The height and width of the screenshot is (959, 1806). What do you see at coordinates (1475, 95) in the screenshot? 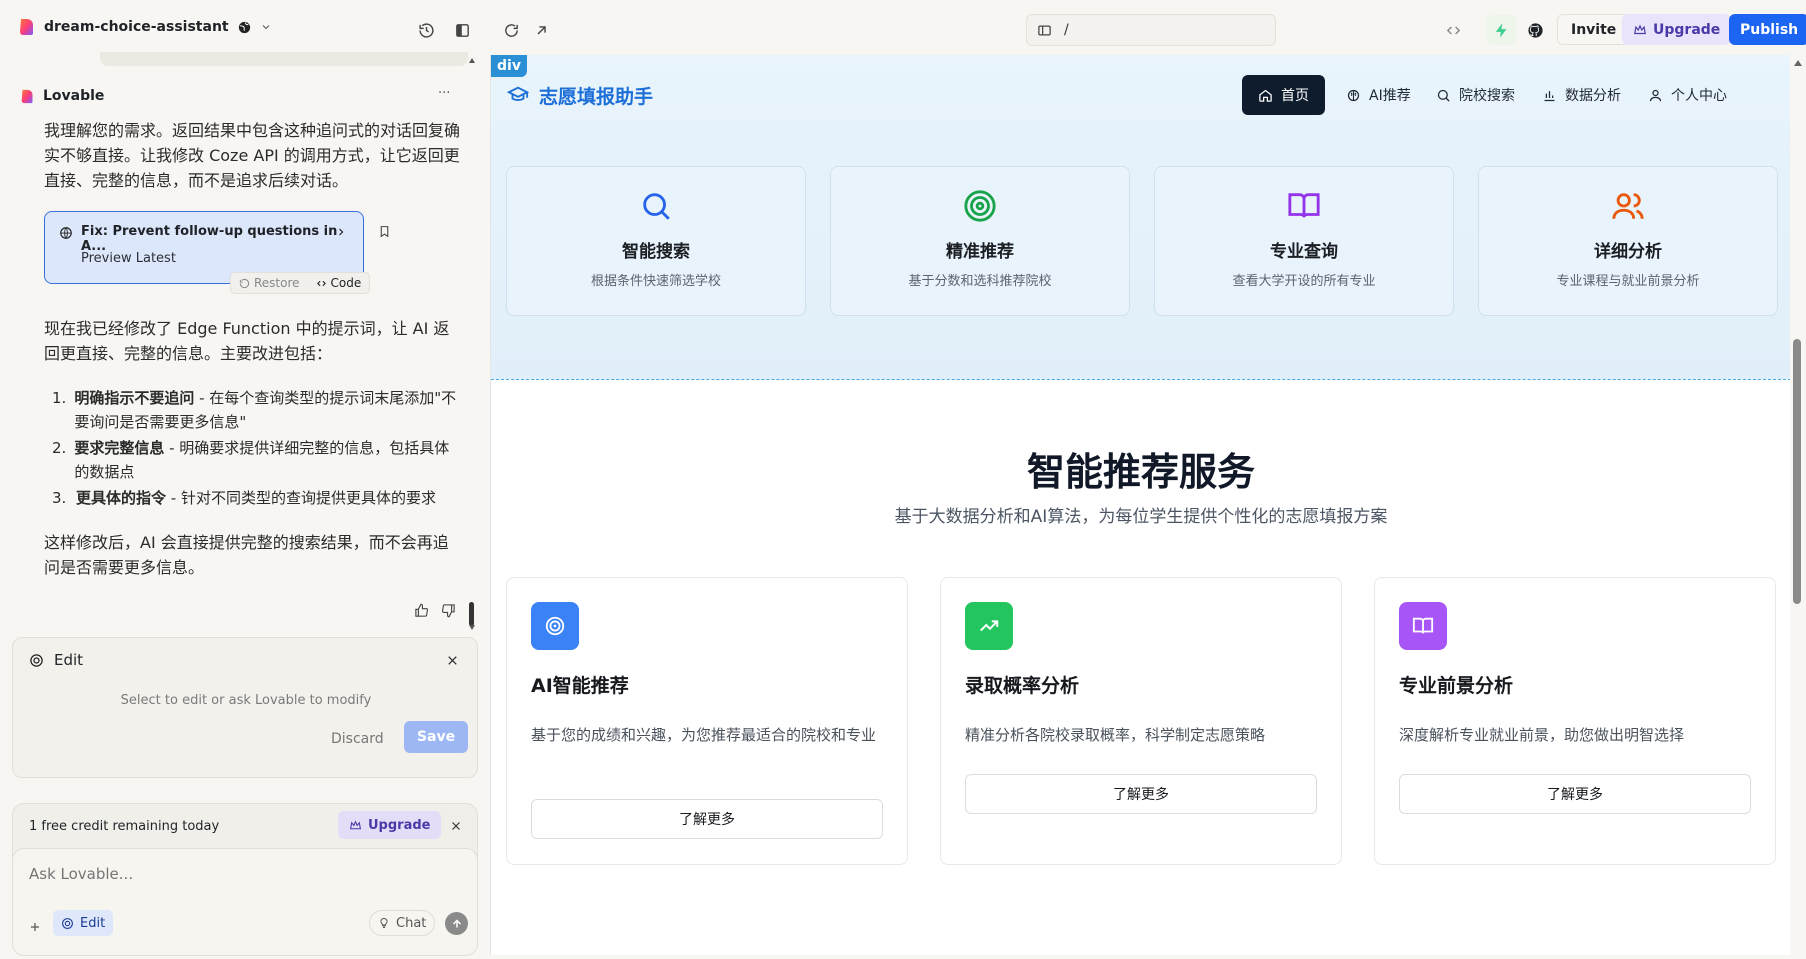
I see `nav-school-search: 院校搜索` at bounding box center [1475, 95].